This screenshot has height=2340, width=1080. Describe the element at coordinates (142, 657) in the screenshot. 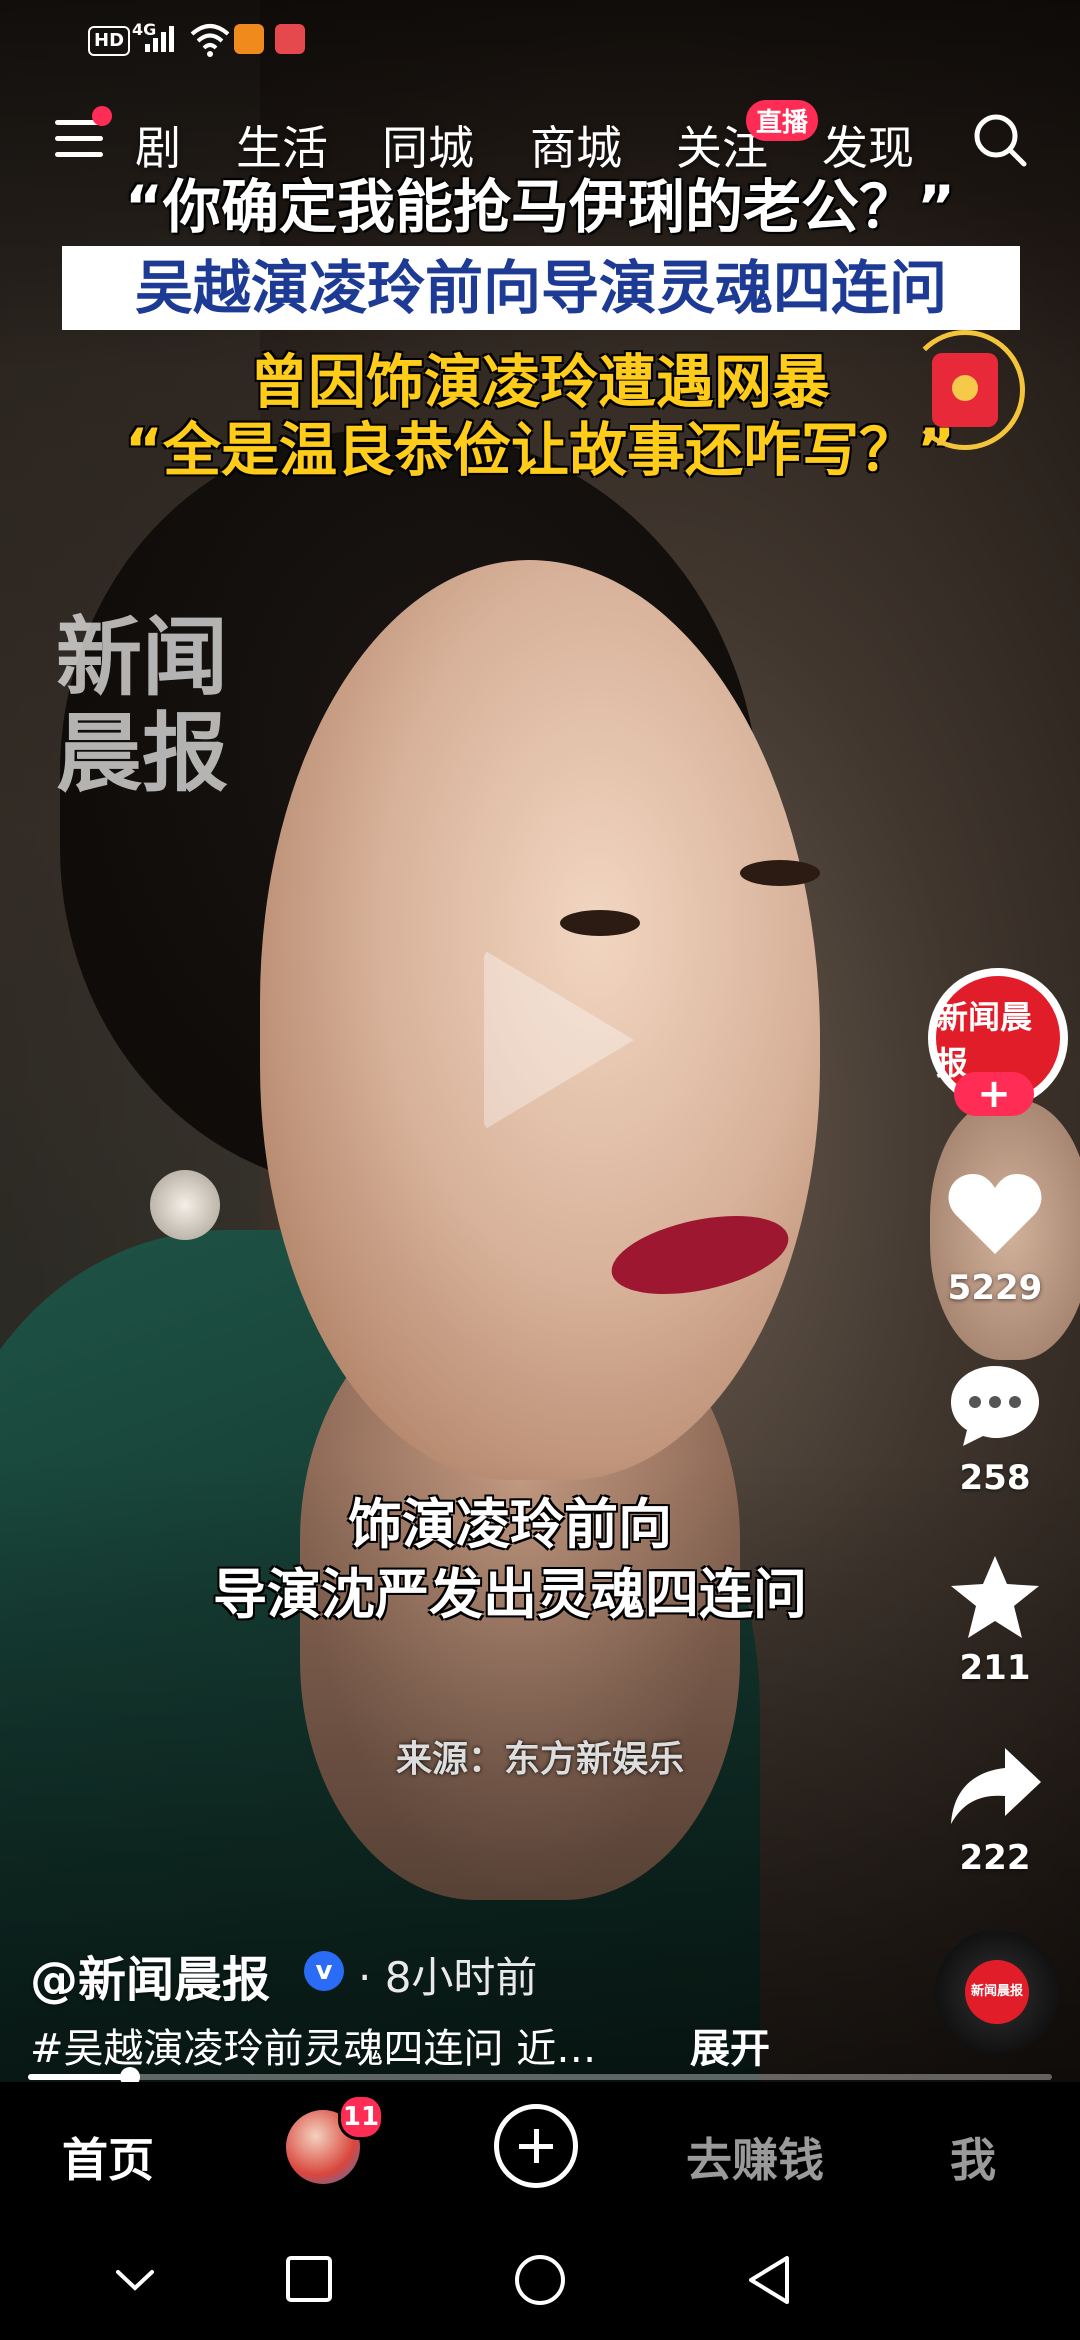

I see `watermark-line: 新闻` at that location.